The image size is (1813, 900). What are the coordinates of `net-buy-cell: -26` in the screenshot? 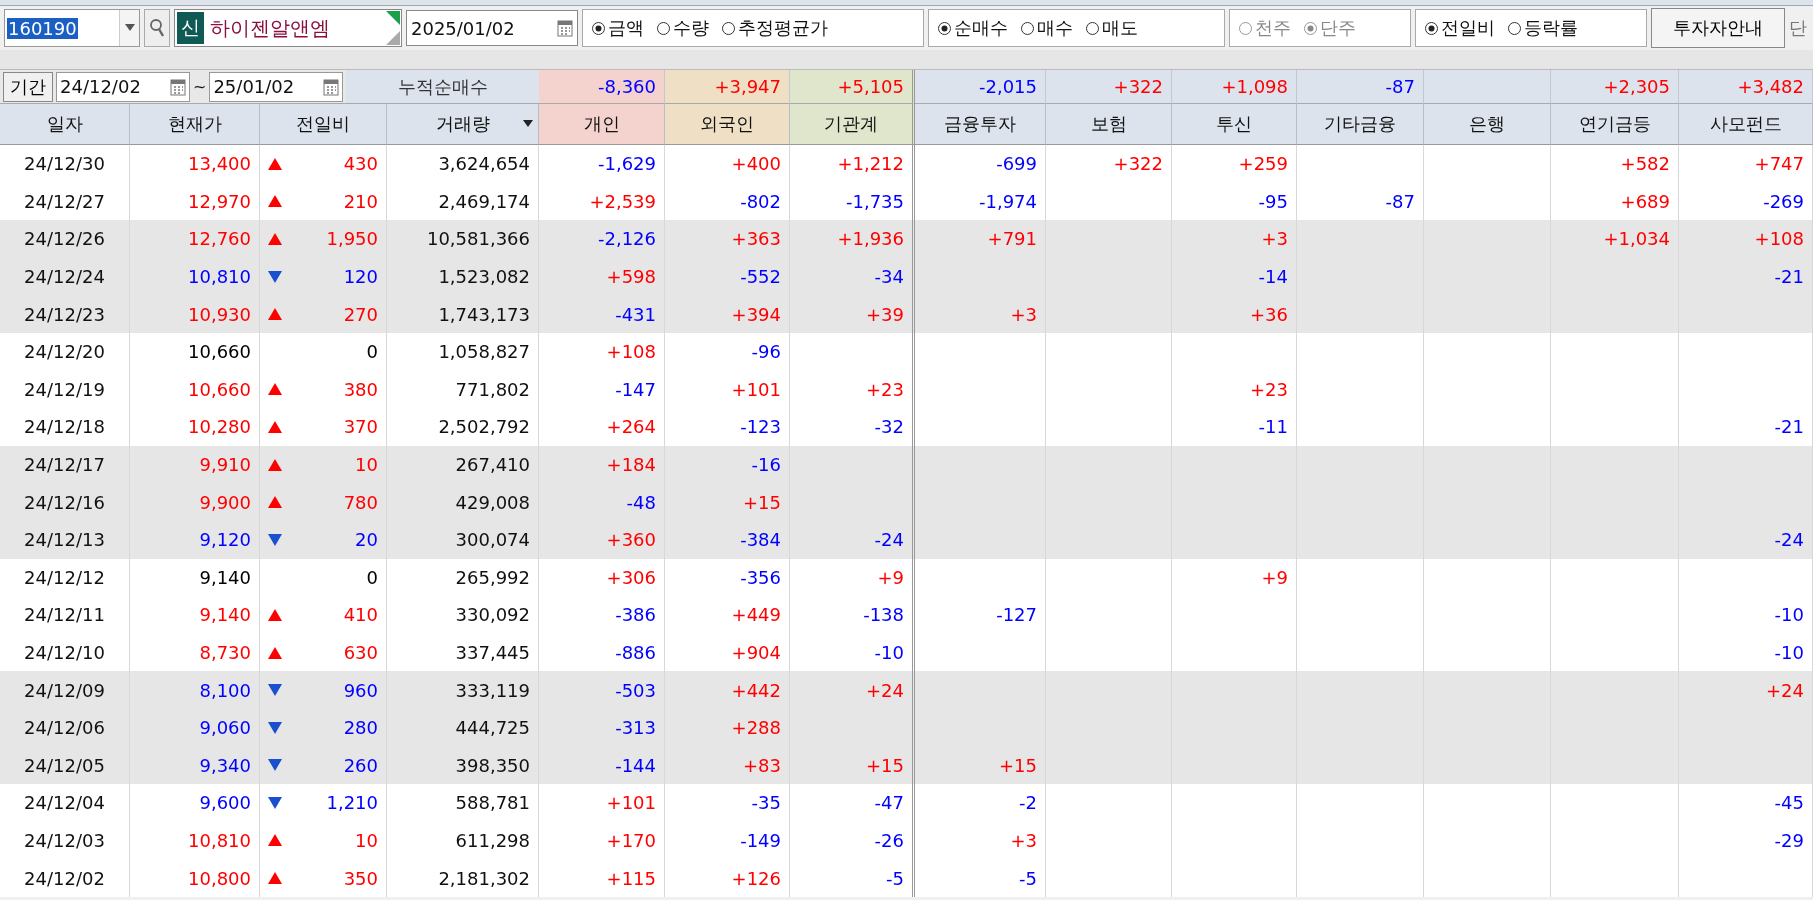 It's located at (852, 840).